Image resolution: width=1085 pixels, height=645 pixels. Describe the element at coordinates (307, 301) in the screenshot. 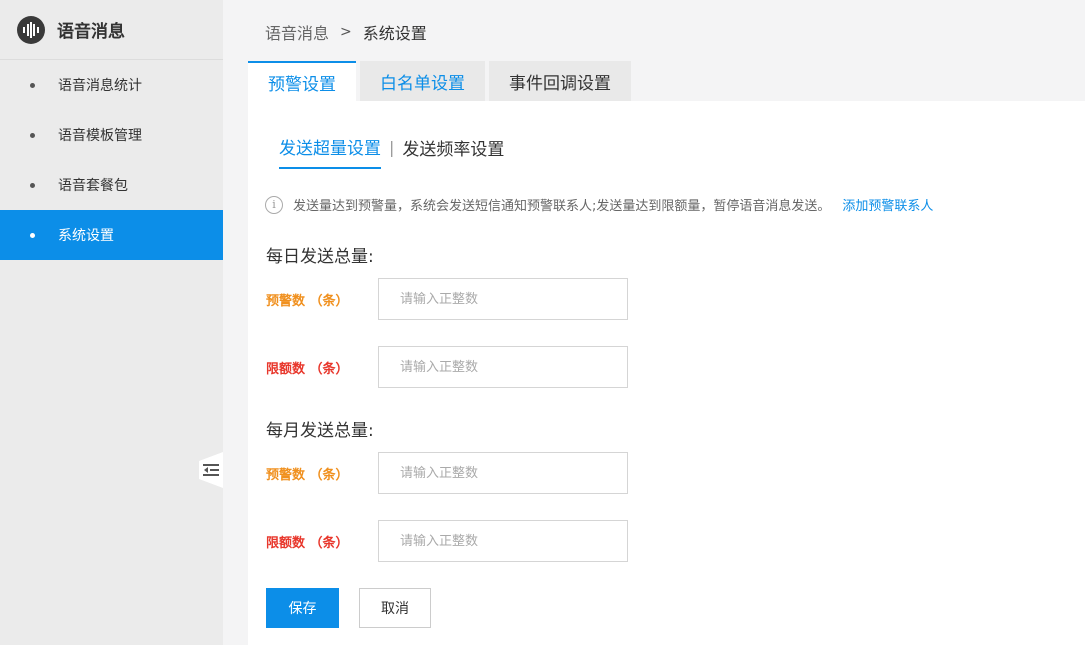

I see `daily-warn-label: 预警数 （条）` at that location.